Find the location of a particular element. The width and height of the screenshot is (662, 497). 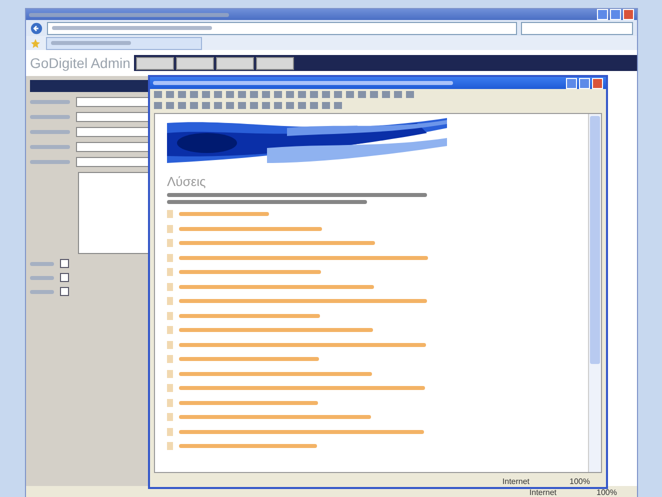

back-icon is located at coordinates (36, 28).